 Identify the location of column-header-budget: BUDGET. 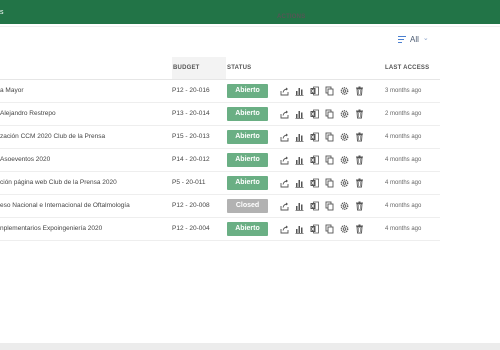
(199, 68).